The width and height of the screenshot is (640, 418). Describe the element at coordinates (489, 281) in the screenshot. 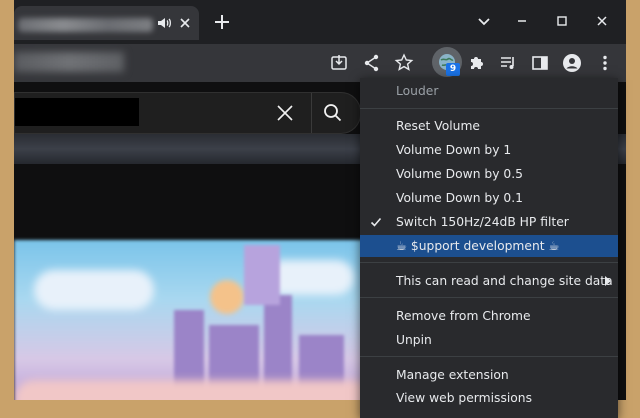

I see `menu-item-site-access: This can read and change site data` at that location.